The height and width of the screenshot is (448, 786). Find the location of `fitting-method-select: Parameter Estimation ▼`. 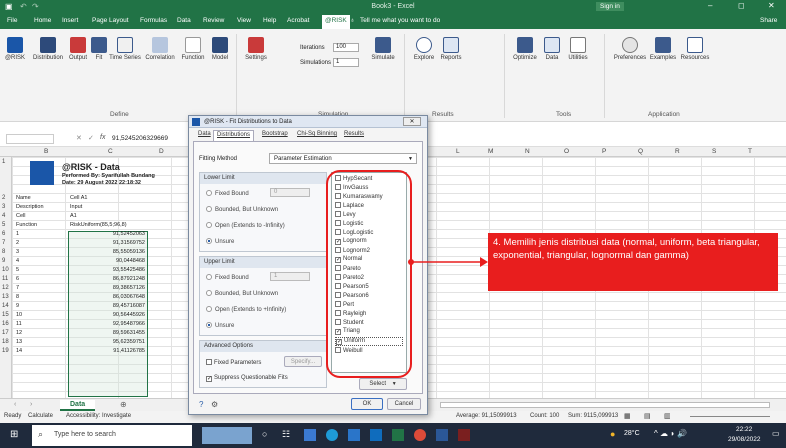

fitting-method-select: Parameter Estimation ▼ is located at coordinates (343, 158).